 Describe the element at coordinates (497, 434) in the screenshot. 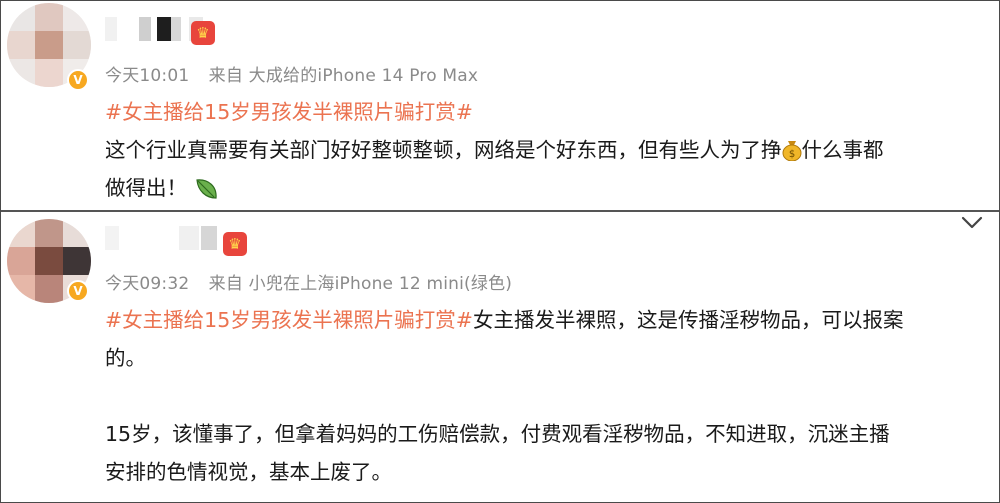

I see `body-text: 15岁，该懂事了，但拿着妈妈的工伤赔偿款，付费观看淫秽物品，不知进取，沉迷主播` at that location.